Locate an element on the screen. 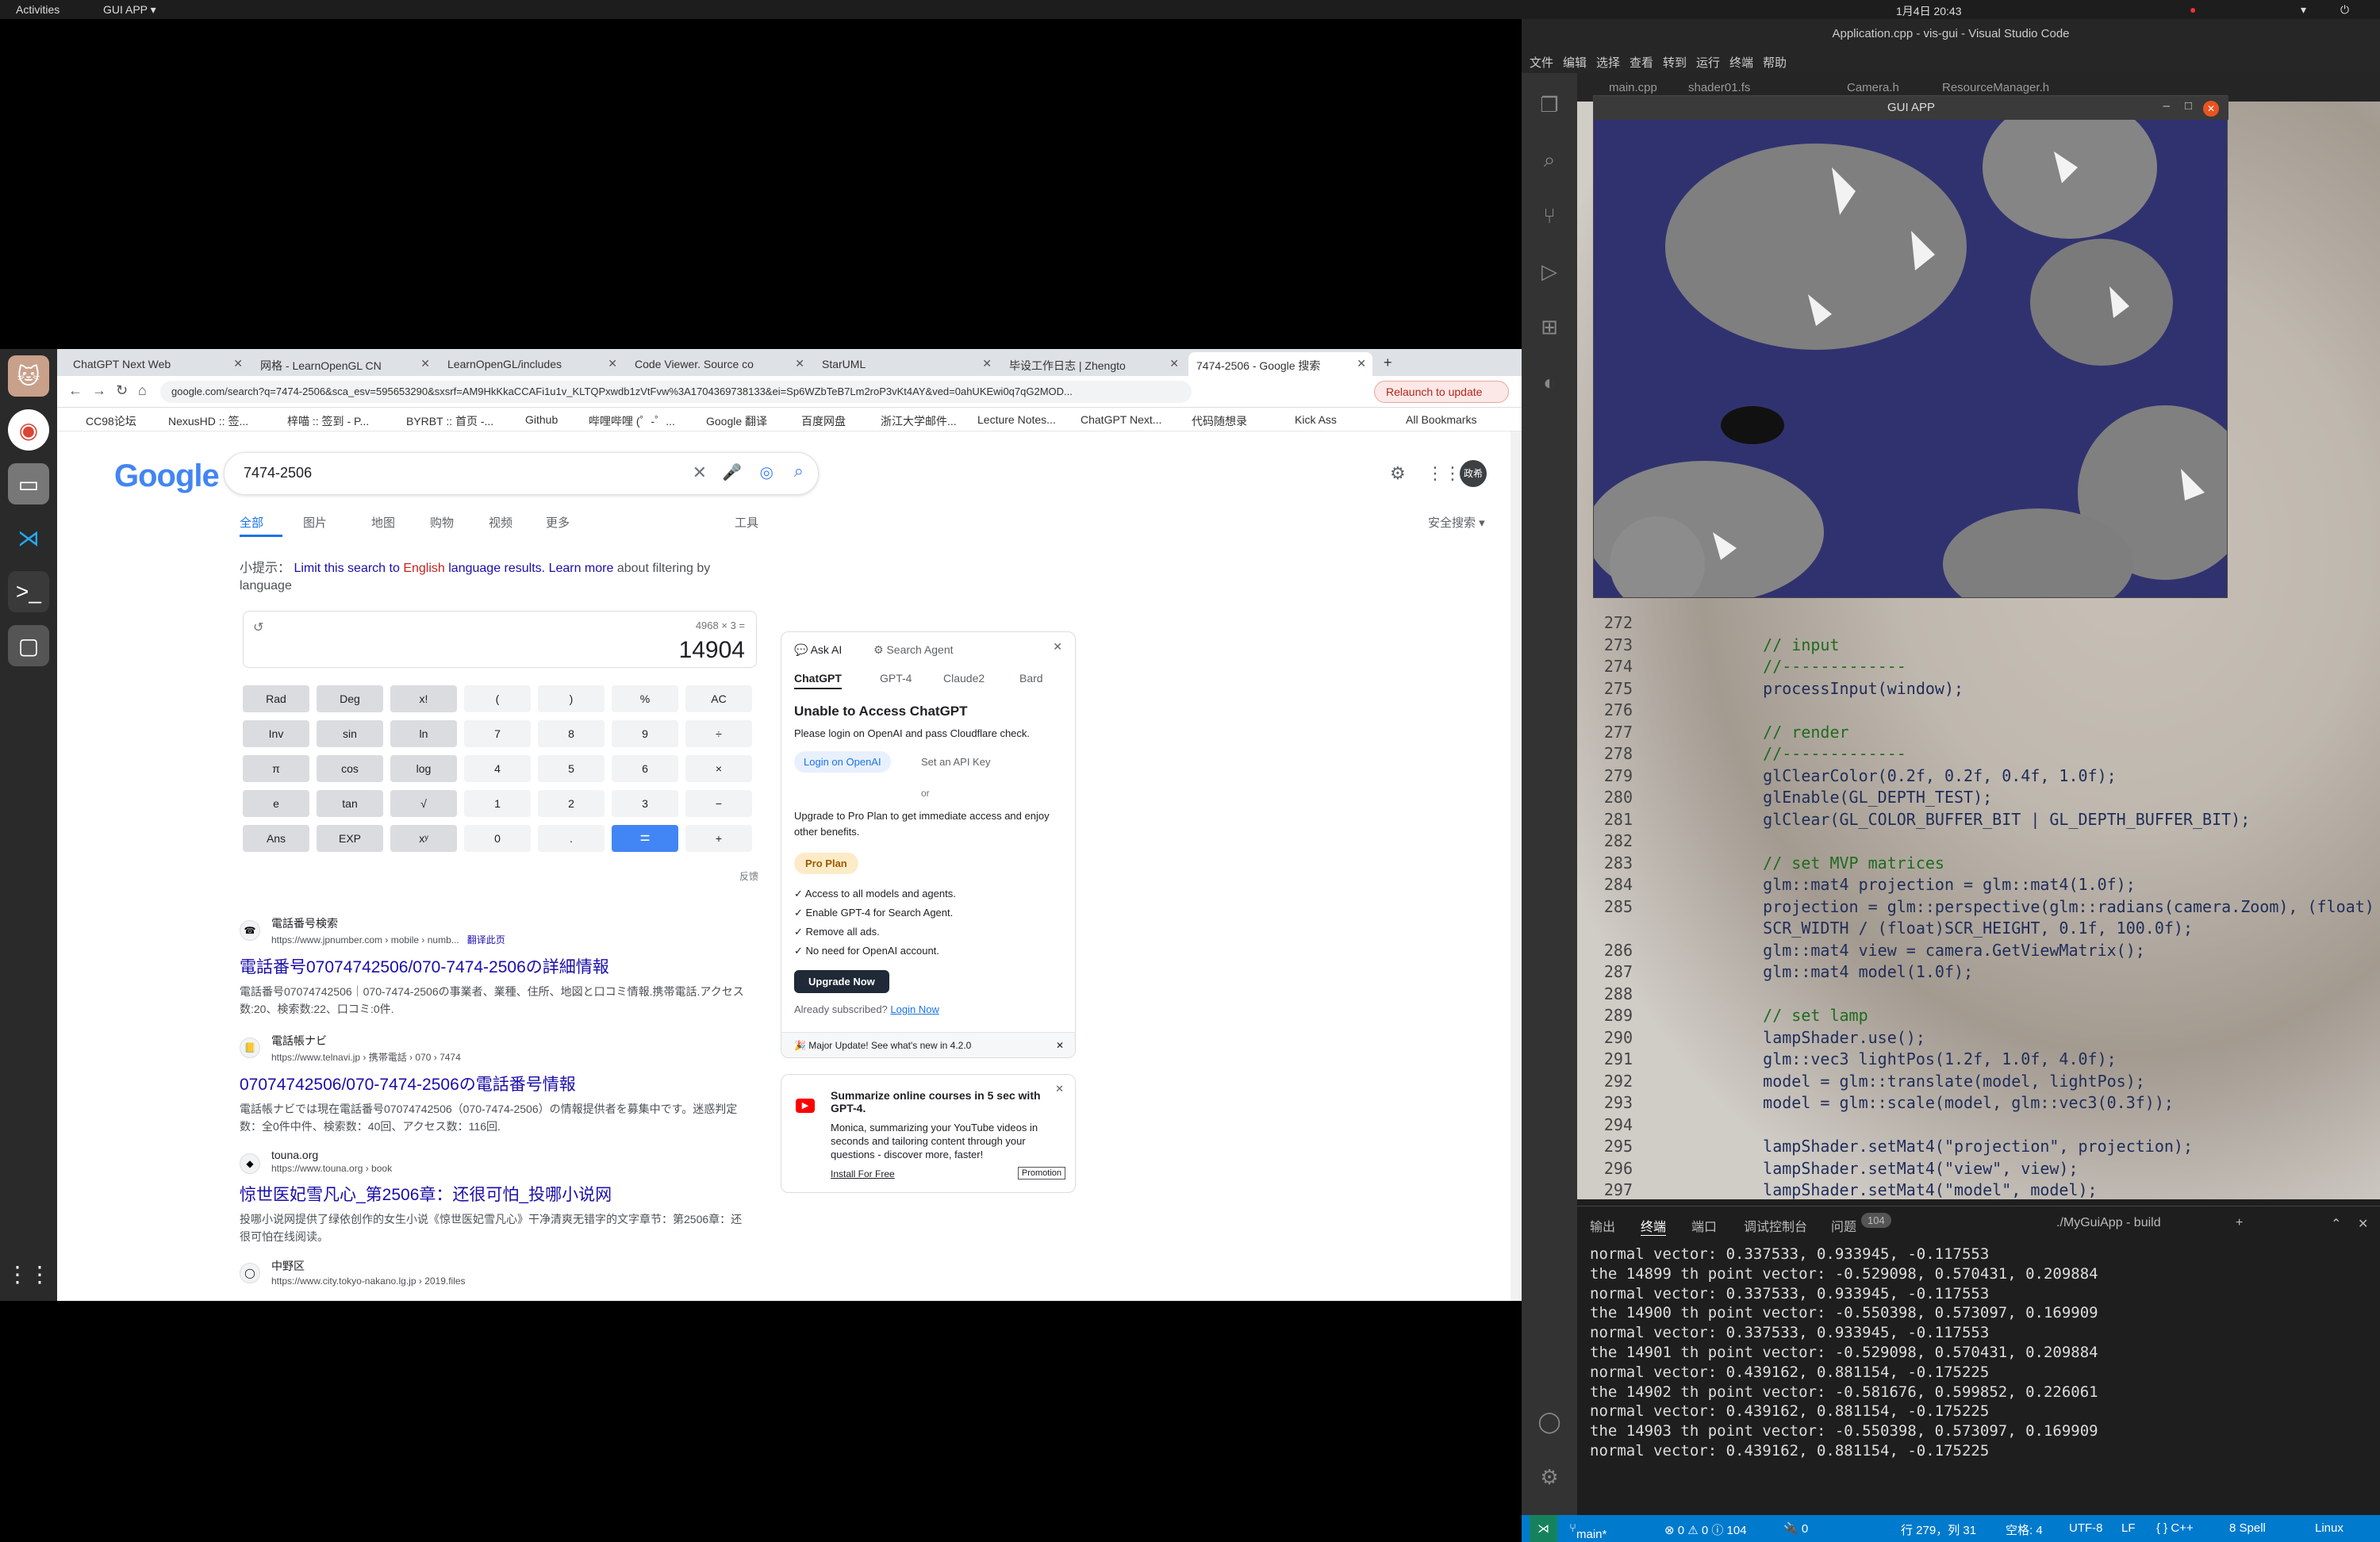  login-openai-button: Login on OpenAI is located at coordinates (842, 762).